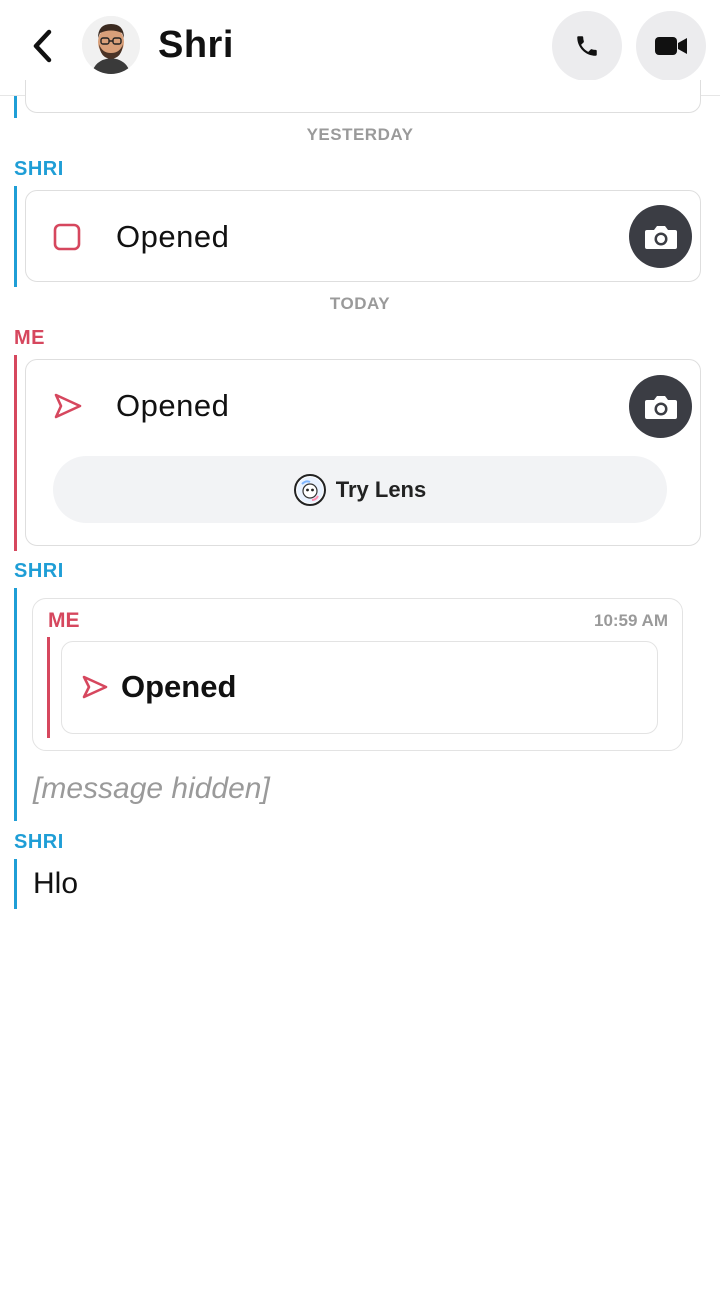  What do you see at coordinates (151, 789) in the screenshot?
I see `chat-message-text: [message hidden]` at bounding box center [151, 789].